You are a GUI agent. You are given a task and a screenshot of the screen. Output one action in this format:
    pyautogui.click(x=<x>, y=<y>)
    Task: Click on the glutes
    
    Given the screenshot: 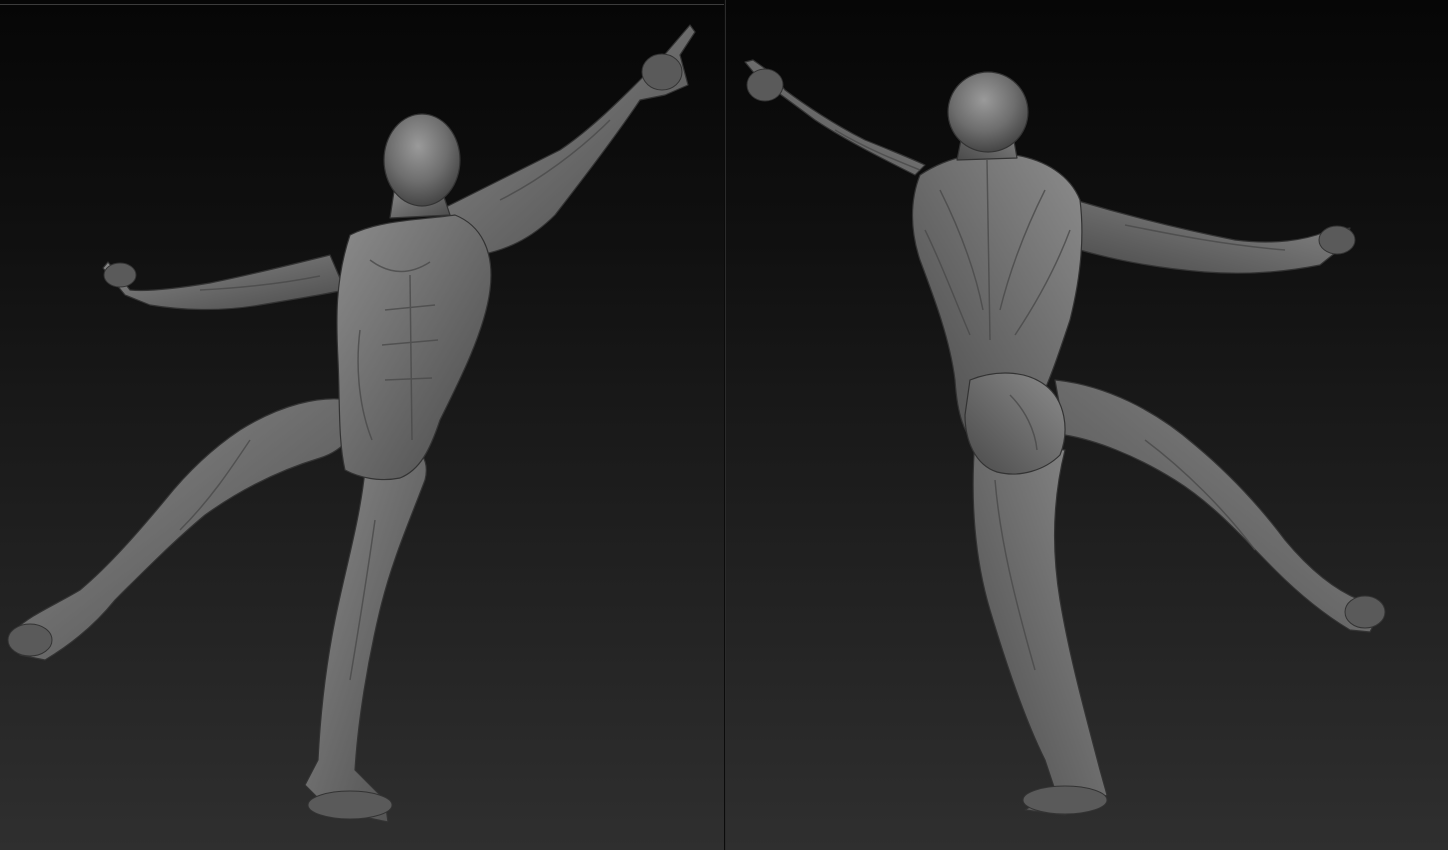 What is the action you would take?
    pyautogui.click(x=1015, y=423)
    